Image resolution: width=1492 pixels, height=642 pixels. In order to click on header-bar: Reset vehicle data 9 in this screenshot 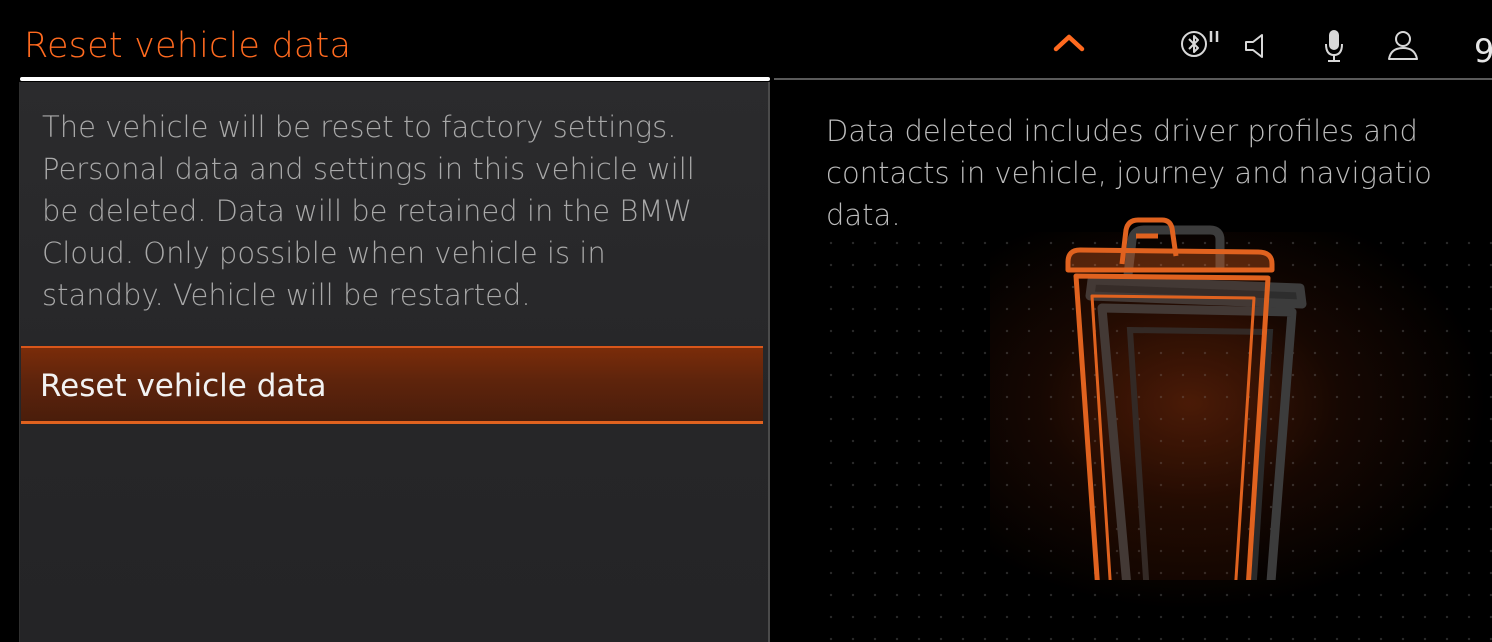, I will do `click(746, 40)`.